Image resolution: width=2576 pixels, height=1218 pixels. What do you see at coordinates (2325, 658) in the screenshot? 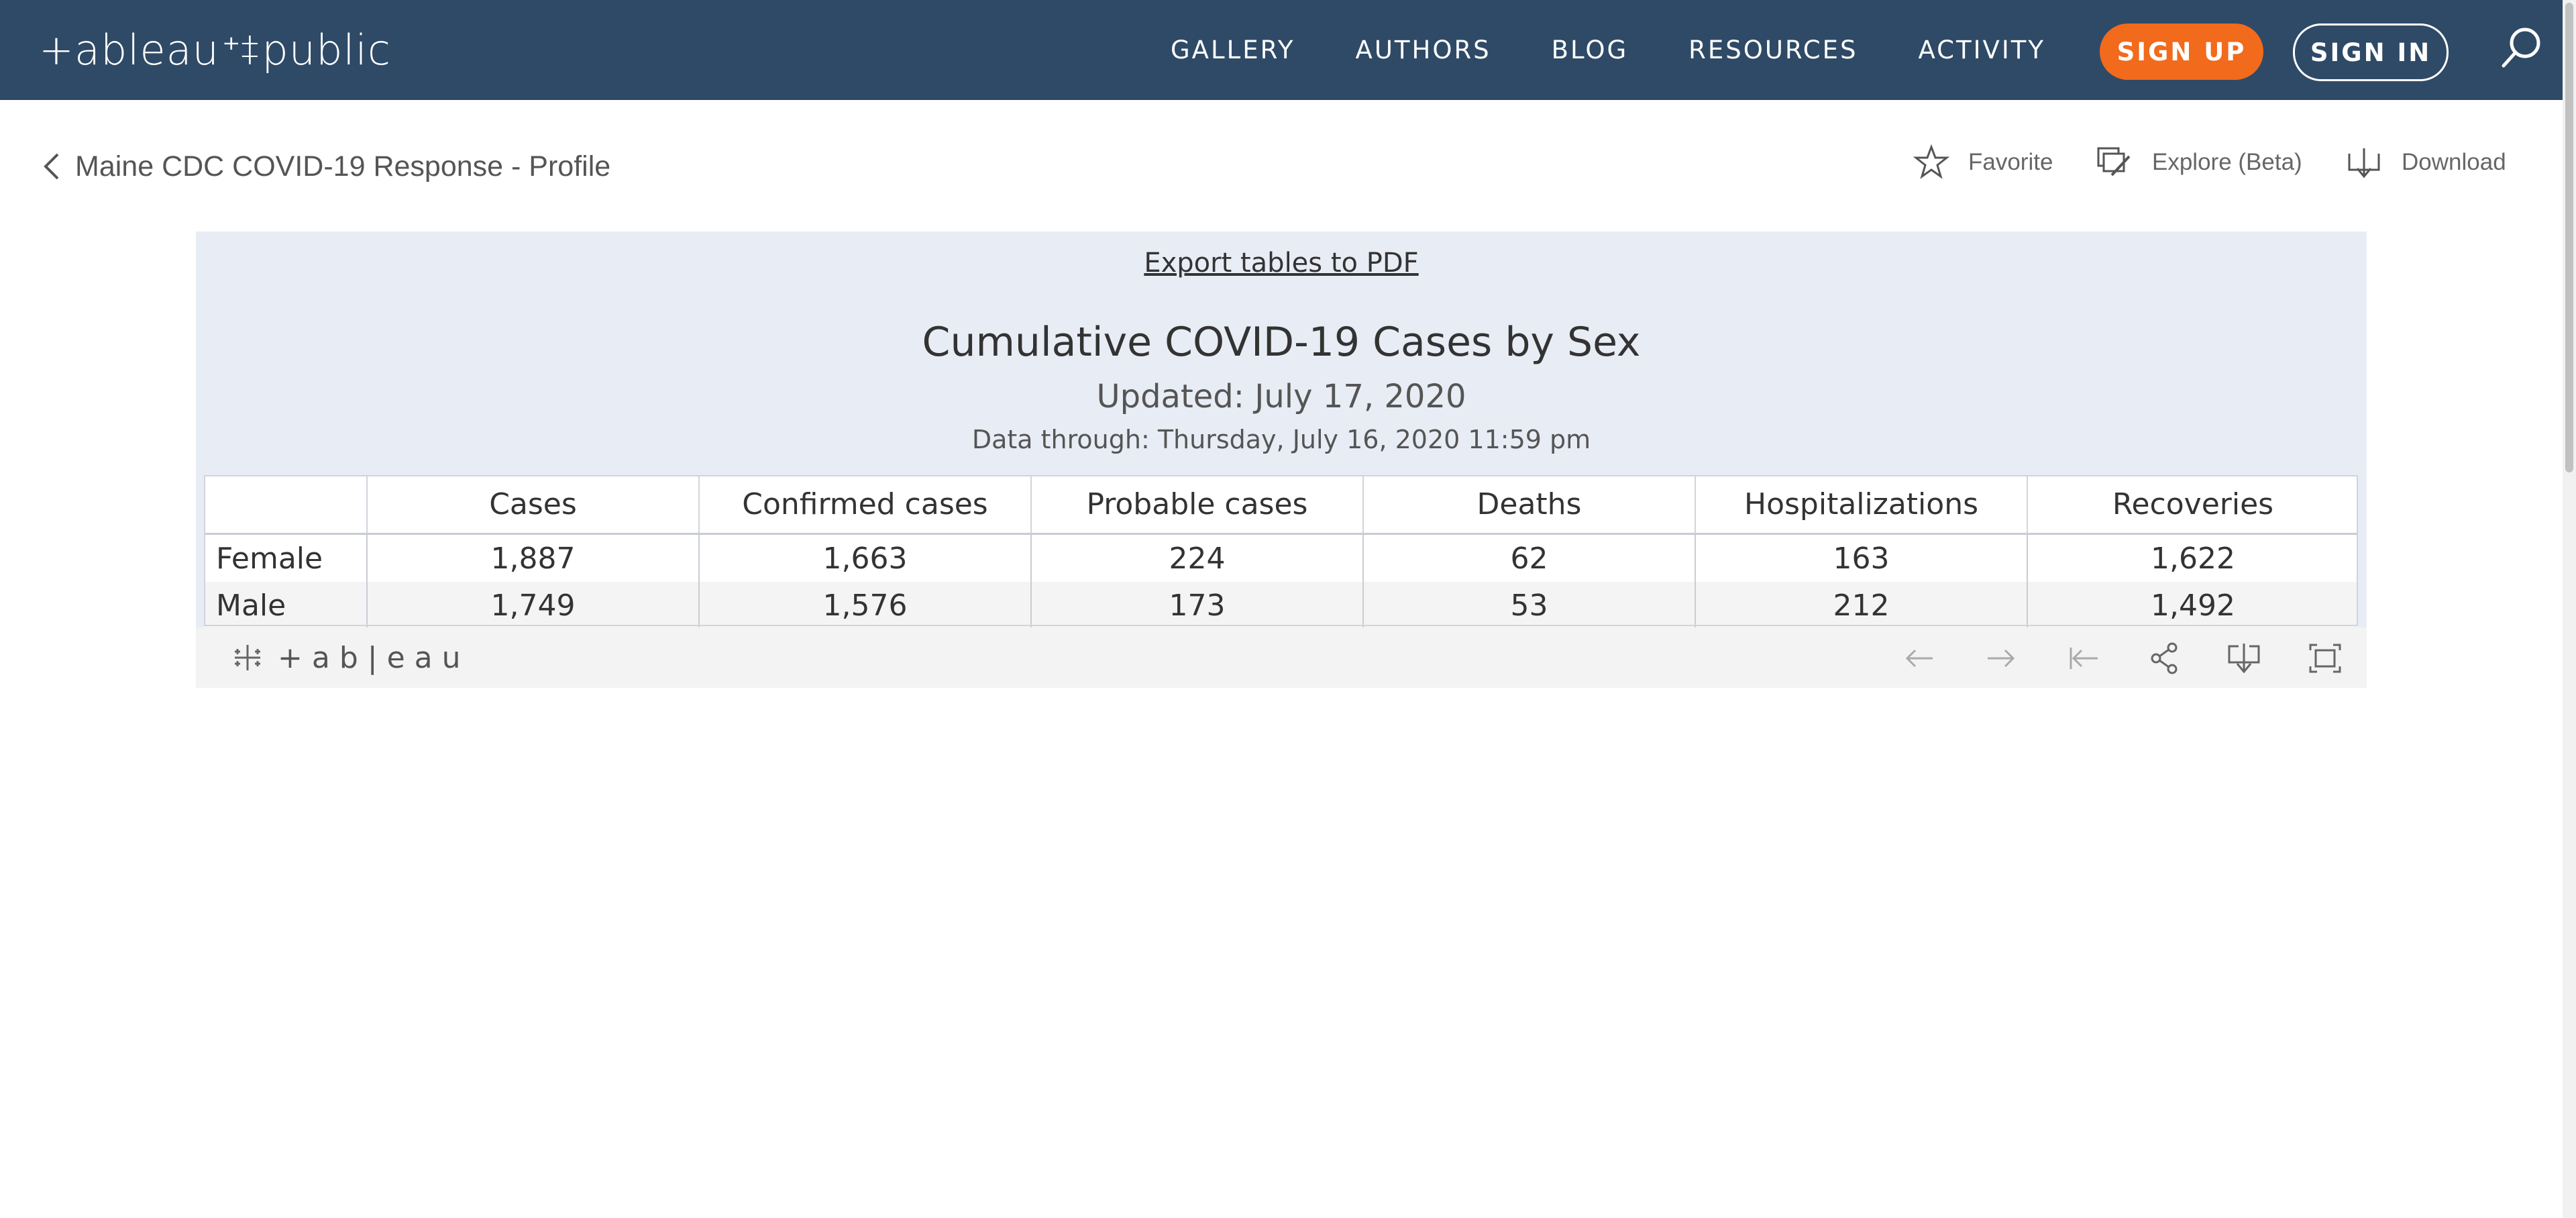
I see `fullscreen-icon` at bounding box center [2325, 658].